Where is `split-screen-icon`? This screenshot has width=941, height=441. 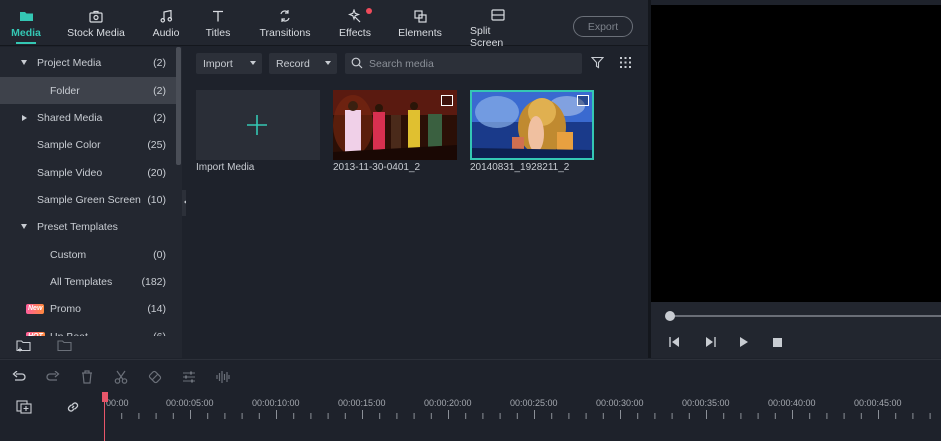 split-screen-icon is located at coordinates (498, 15).